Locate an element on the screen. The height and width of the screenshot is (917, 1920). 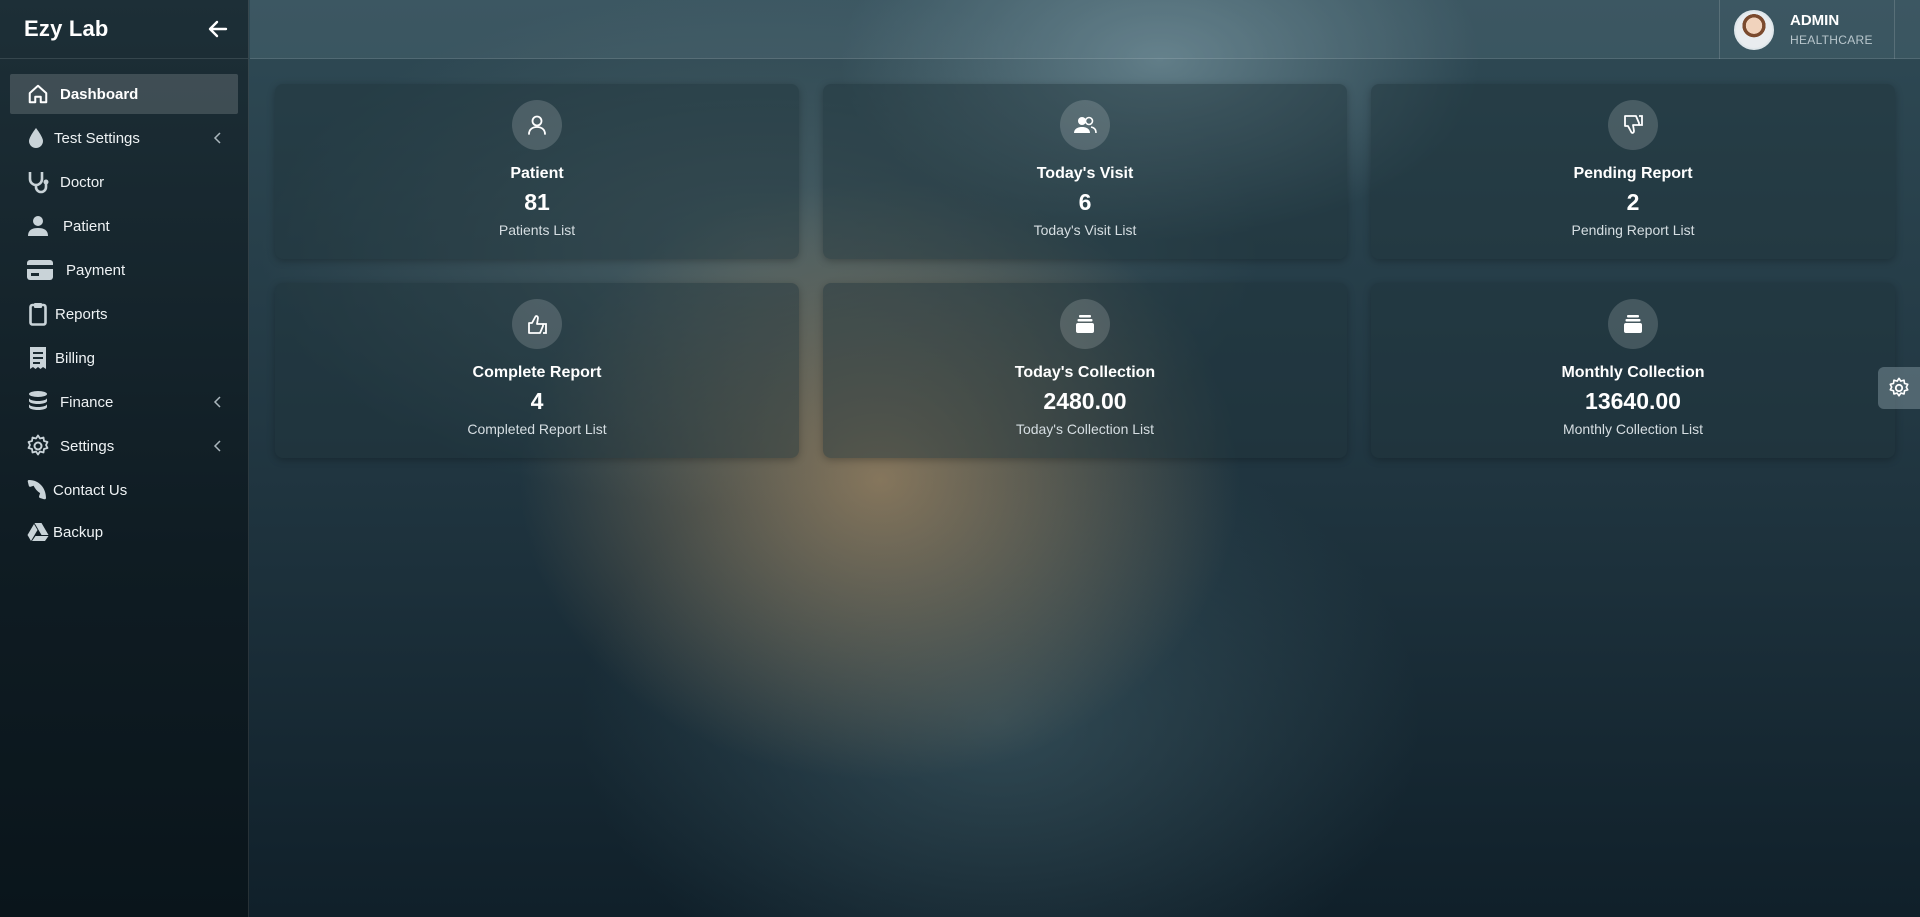
thumbs-up-icon is located at coordinates (537, 324).